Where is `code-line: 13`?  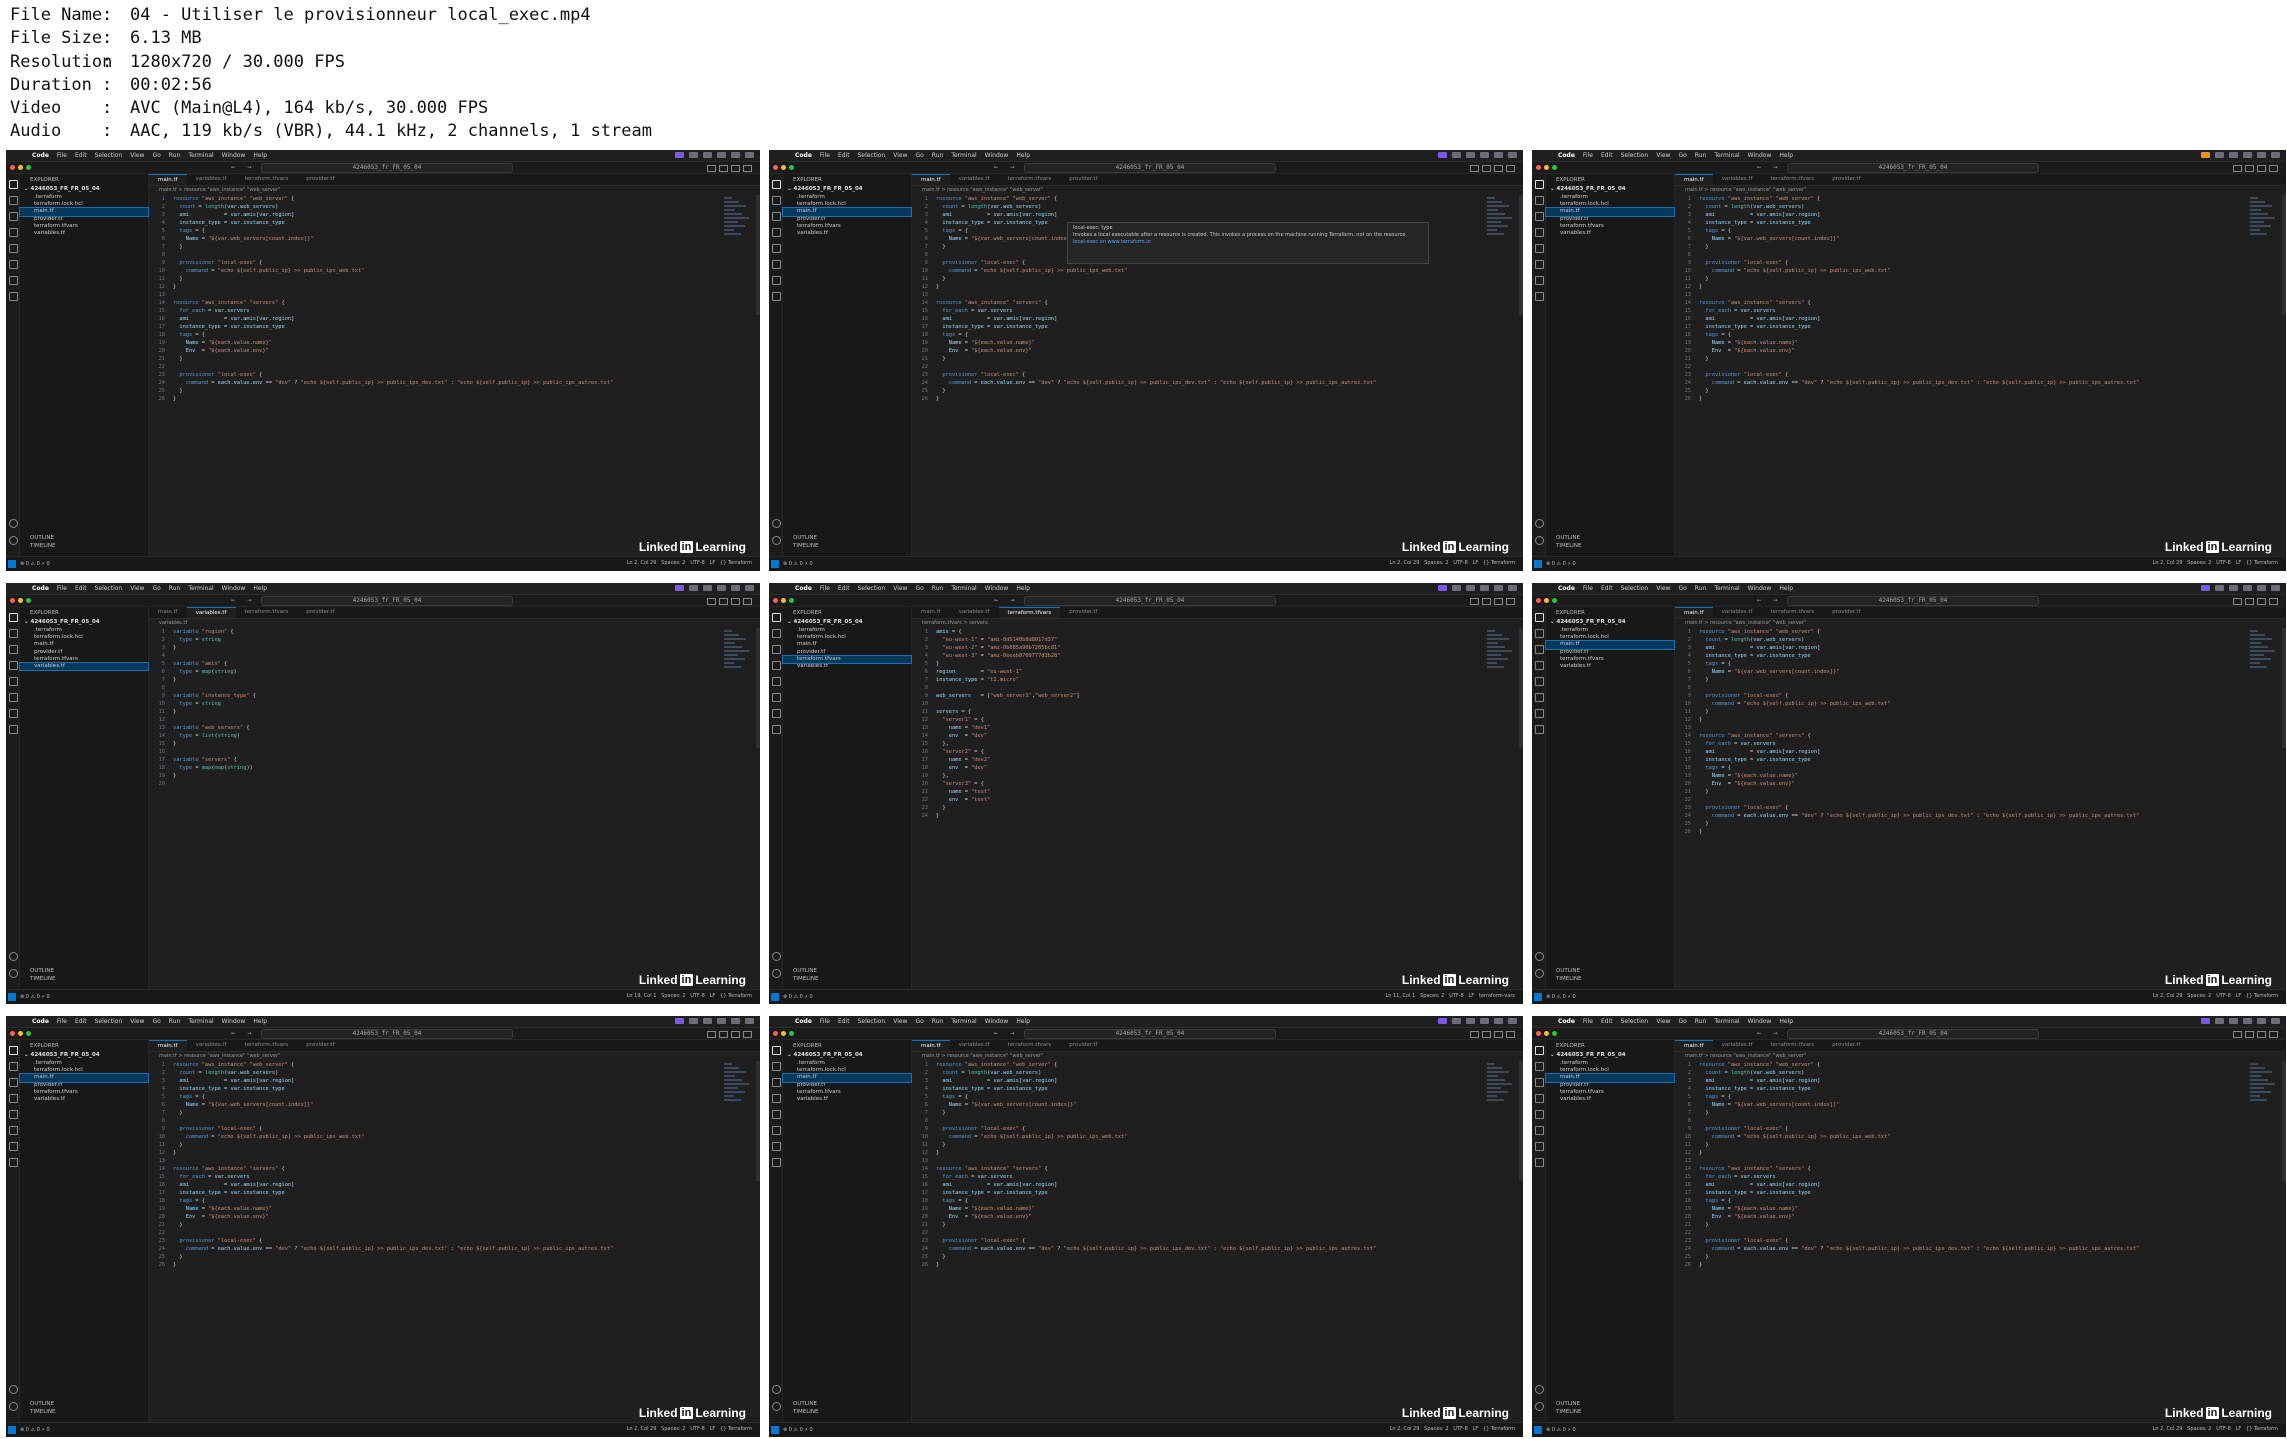
code-line: 13 is located at coordinates (1217, 1161).